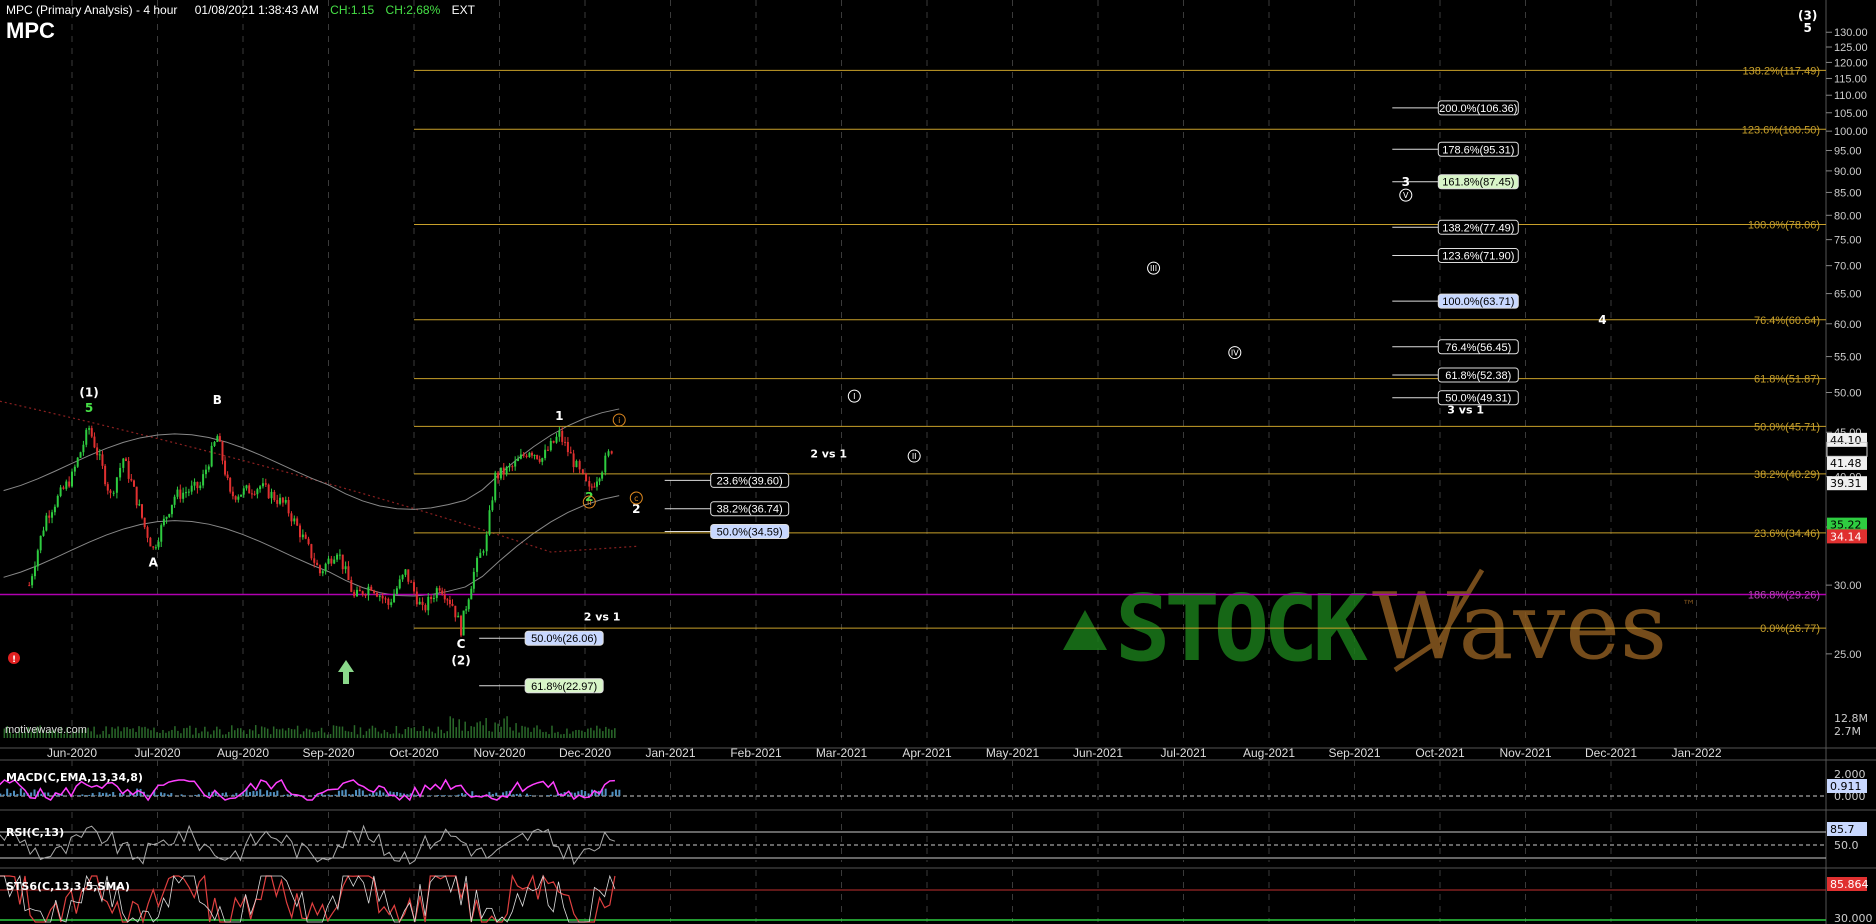 This screenshot has width=1876, height=924. I want to click on price-tag-text-4: 34.14, so click(1846, 536).